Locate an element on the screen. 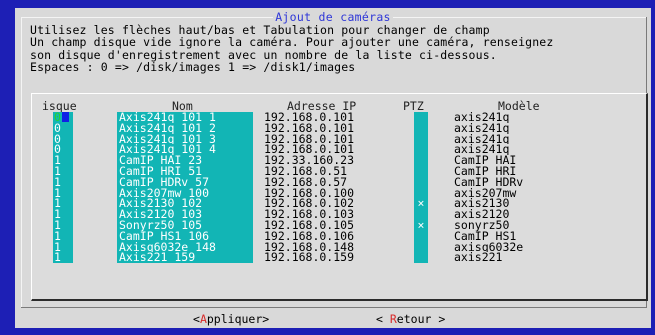 The width and height of the screenshot is (655, 335). ptz-field-value: × is located at coordinates (421, 204).